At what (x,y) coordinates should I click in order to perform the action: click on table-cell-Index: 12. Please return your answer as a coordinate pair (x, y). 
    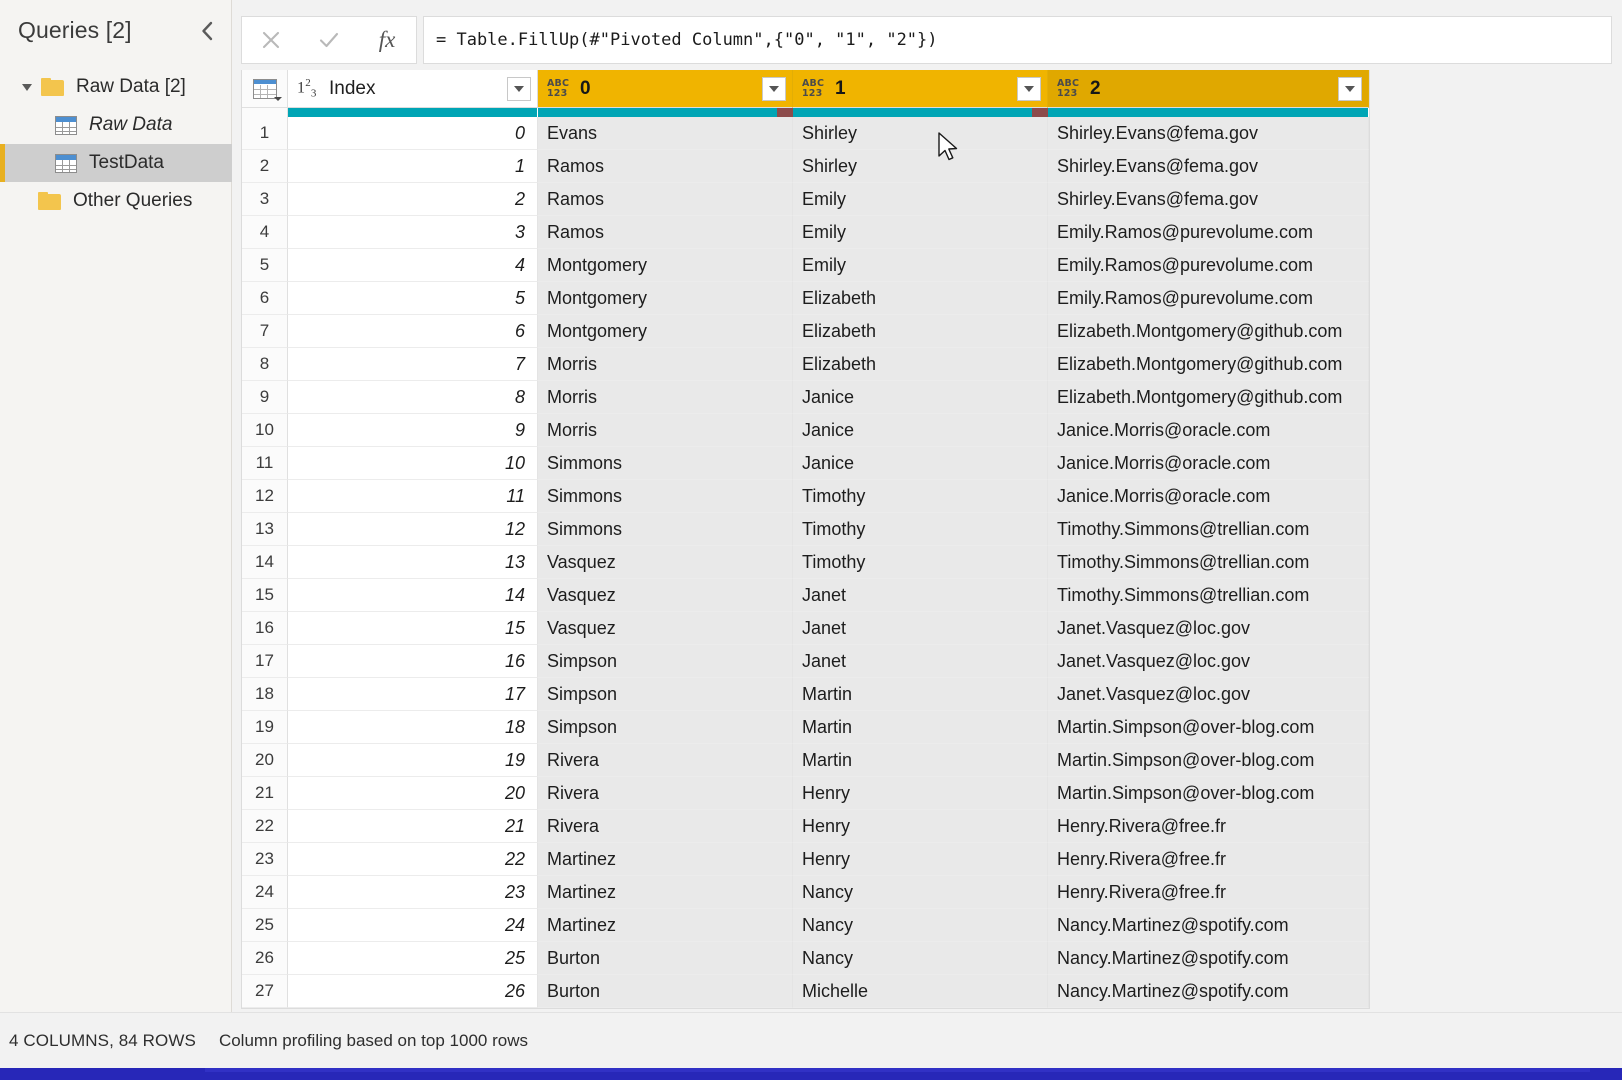
    Looking at the image, I should click on (413, 529).